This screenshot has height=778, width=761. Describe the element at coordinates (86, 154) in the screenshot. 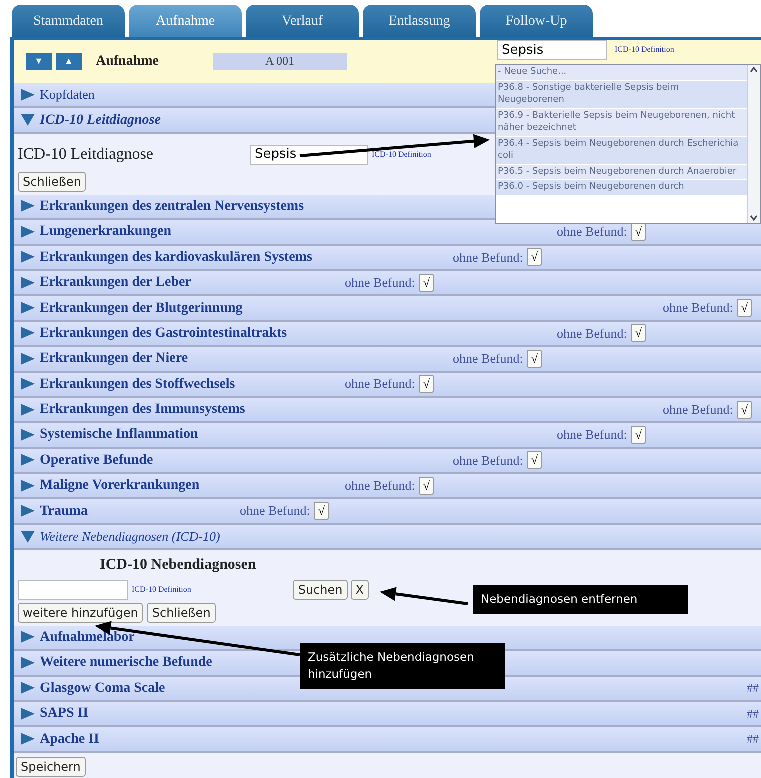

I see `field-label: ICD-10 Leitdiagnose` at that location.